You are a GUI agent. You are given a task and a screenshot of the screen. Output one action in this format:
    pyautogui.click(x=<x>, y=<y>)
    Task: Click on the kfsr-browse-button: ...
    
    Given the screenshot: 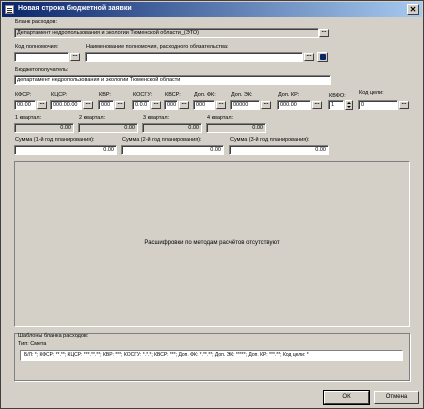 What is the action you would take?
    pyautogui.click(x=42, y=104)
    